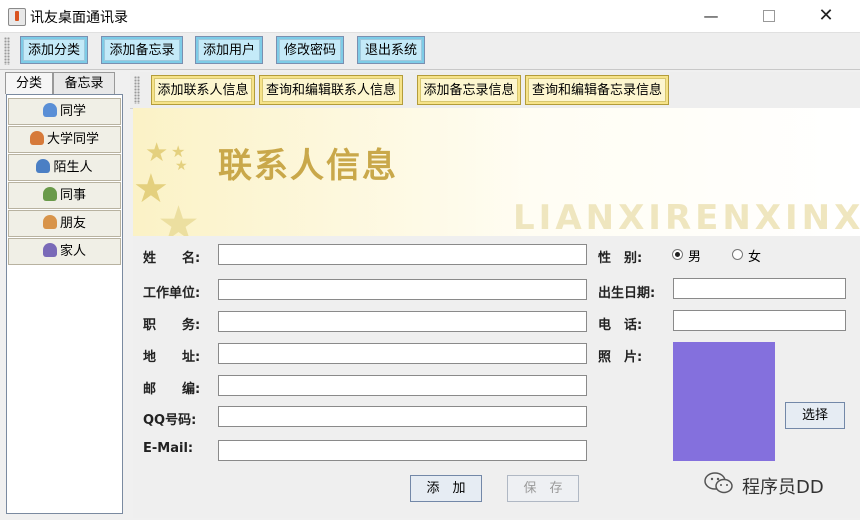  I want to click on left-panel: 分类 备忘录 同学 大学同学 陌生人 同事 朋友 家人, so click(64, 295).